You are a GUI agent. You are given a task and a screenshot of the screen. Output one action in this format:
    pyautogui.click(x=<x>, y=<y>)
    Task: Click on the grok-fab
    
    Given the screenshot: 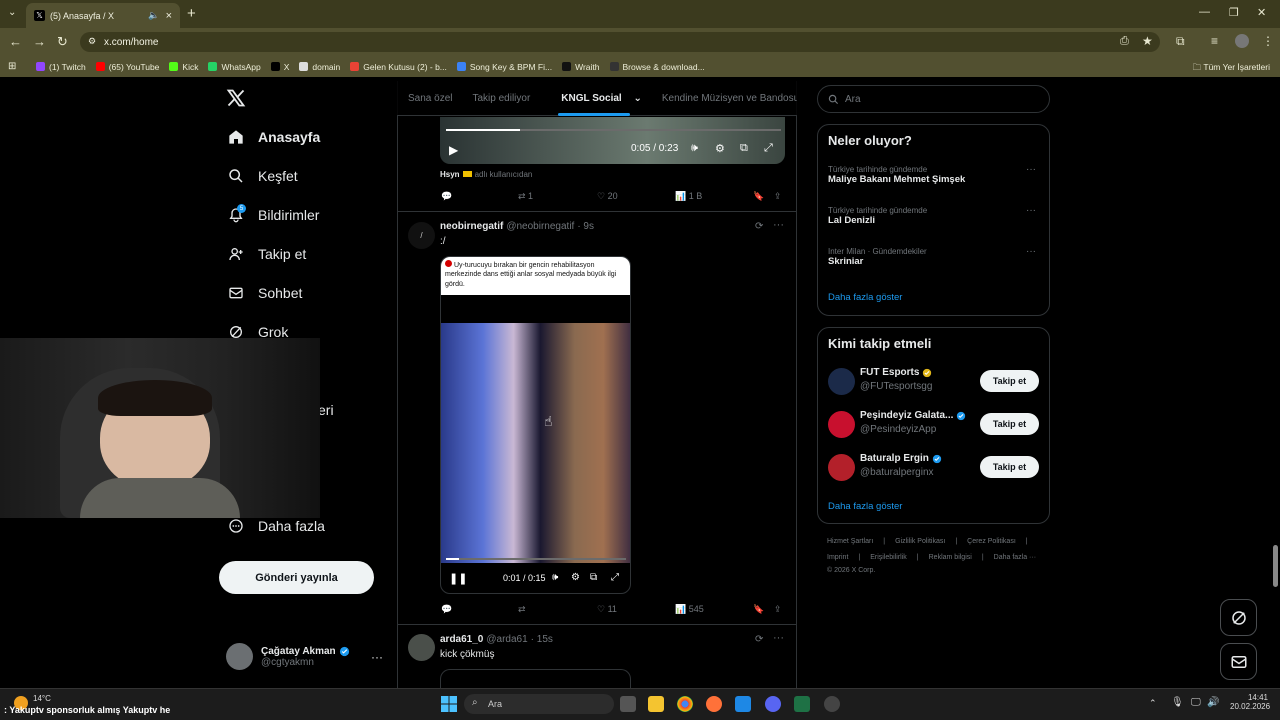 What is the action you would take?
    pyautogui.click(x=1238, y=617)
    